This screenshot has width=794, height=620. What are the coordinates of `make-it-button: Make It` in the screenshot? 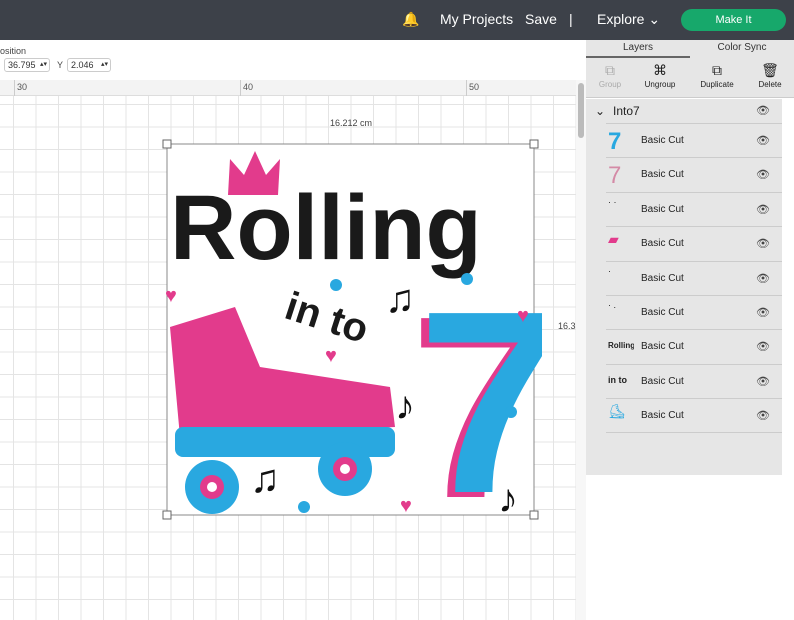 It's located at (733, 20).